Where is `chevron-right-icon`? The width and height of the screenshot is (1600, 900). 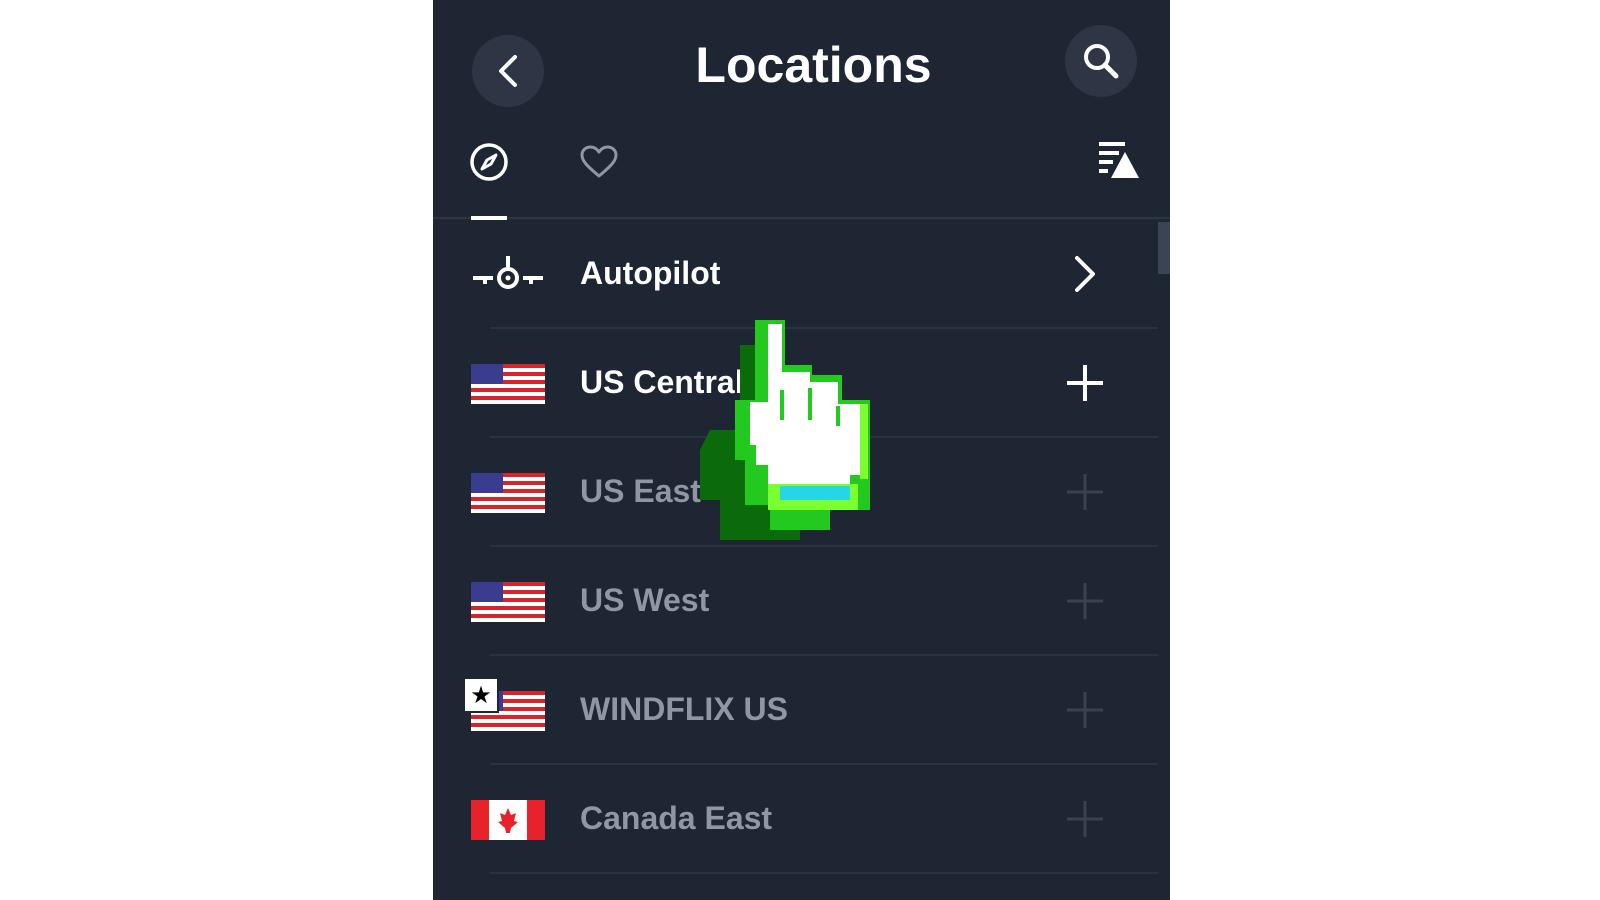 chevron-right-icon is located at coordinates (1085, 274).